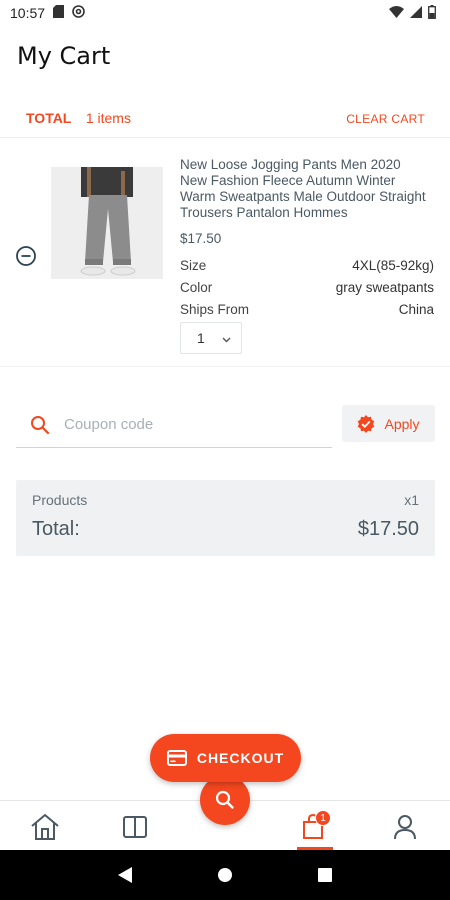  What do you see at coordinates (47, 13) in the screenshot?
I see `status-left: 10:57` at bounding box center [47, 13].